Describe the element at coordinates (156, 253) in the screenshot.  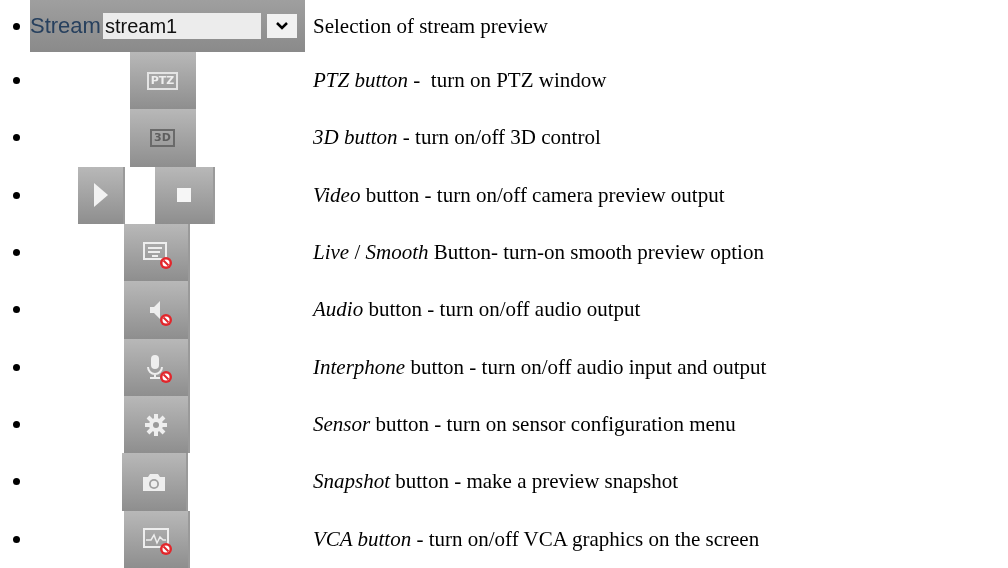
I see `smooth-button` at that location.